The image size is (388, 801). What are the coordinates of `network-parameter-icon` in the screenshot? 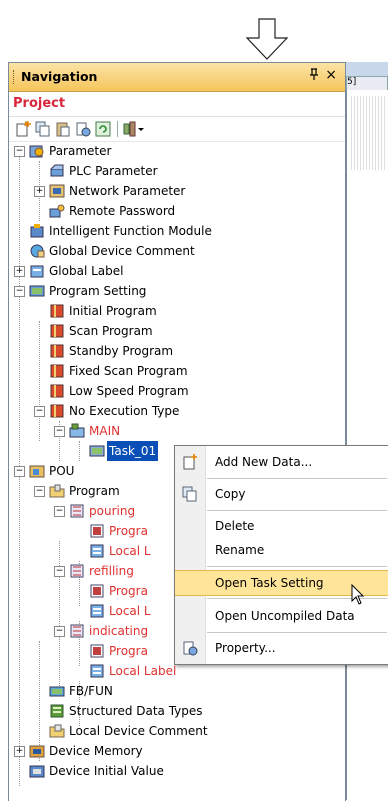 It's located at (57, 191).